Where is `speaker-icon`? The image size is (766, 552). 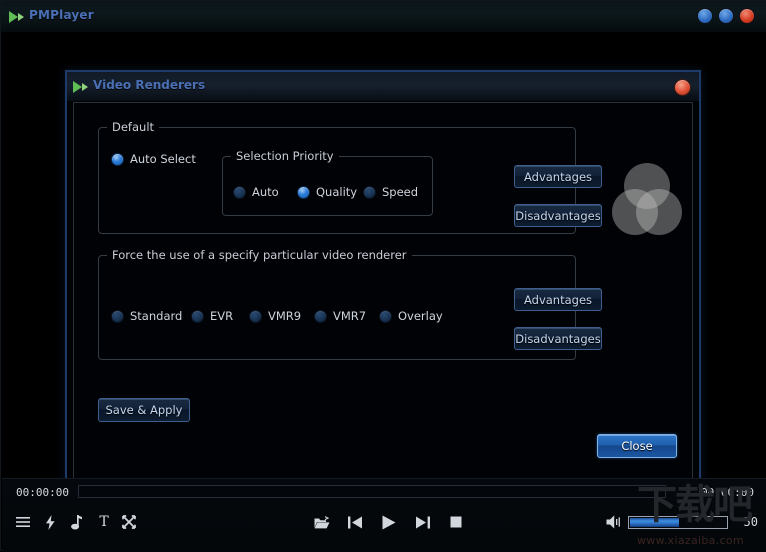
speaker-icon is located at coordinates (615, 522).